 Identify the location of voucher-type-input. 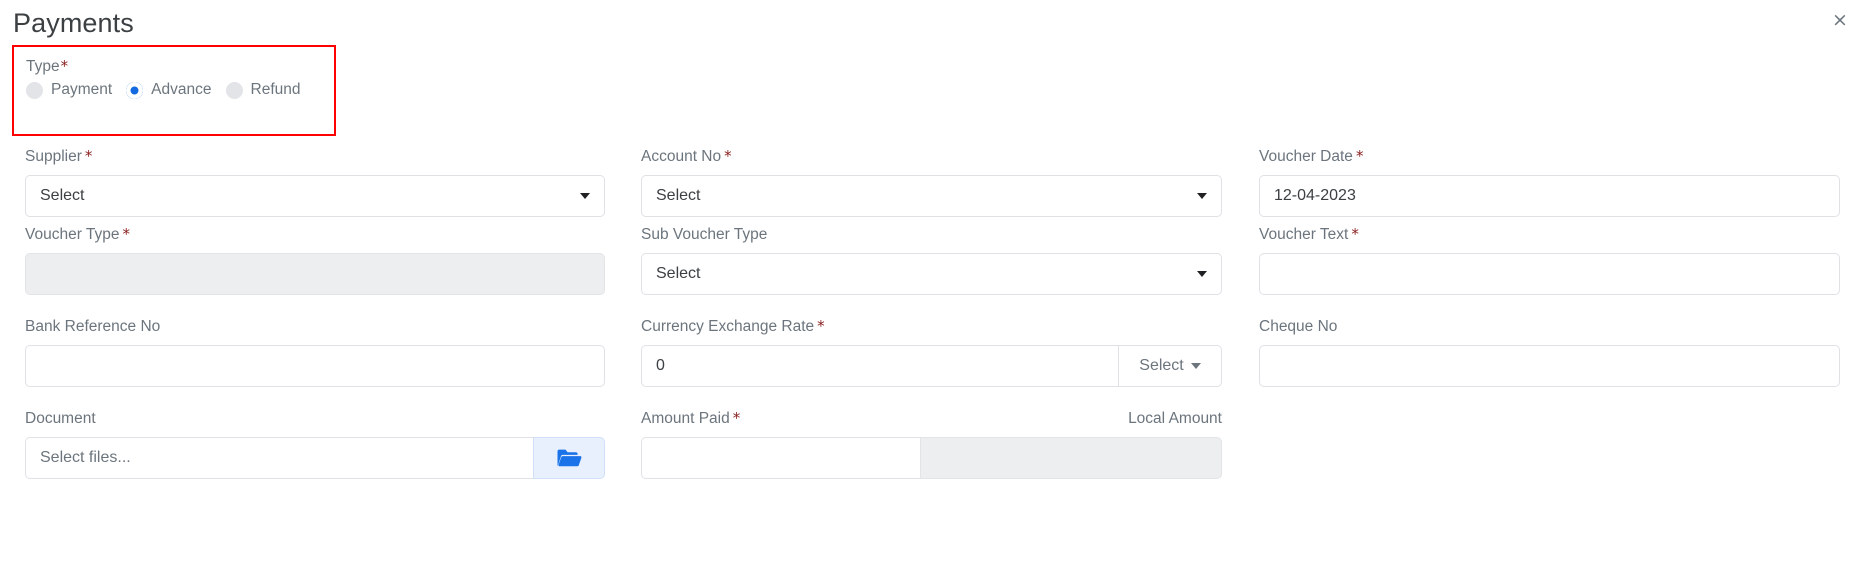
(315, 274).